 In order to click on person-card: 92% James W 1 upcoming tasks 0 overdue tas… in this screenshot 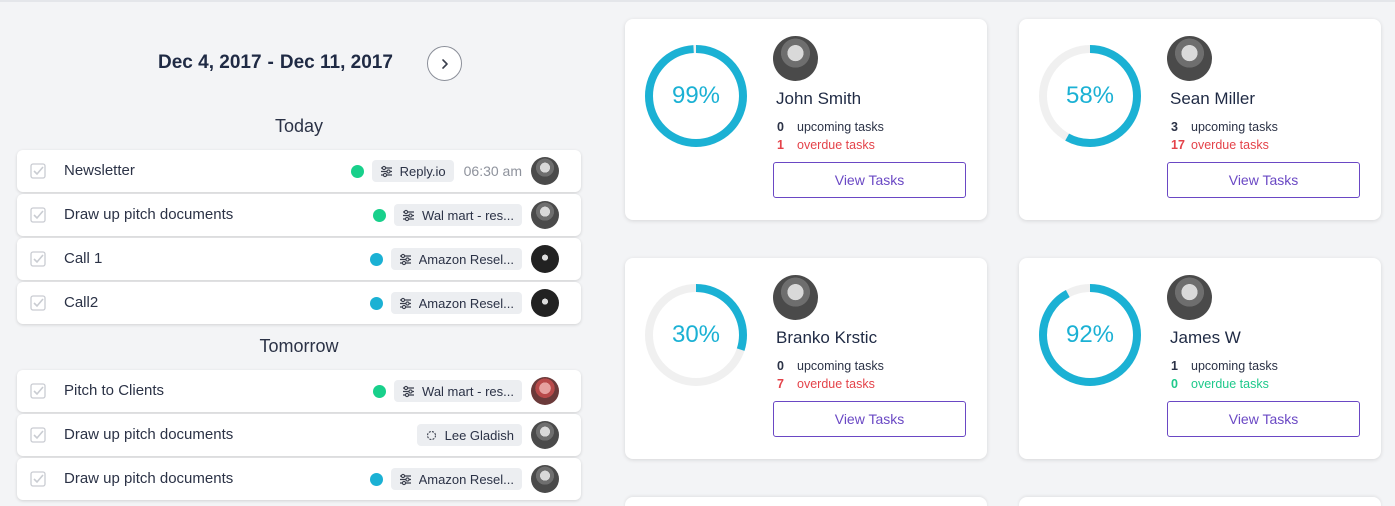, I will do `click(1200, 358)`.